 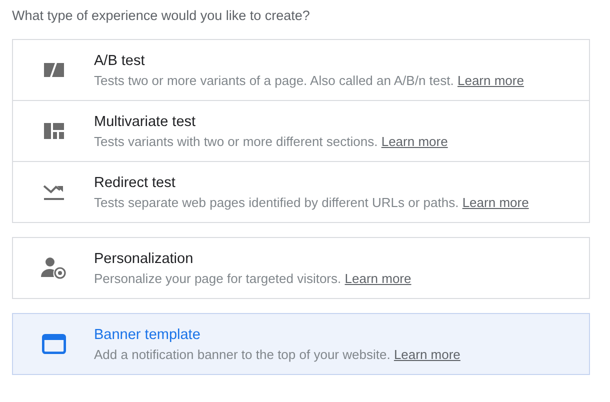 What do you see at coordinates (145, 121) in the screenshot?
I see `option-title: Multivariate test` at bounding box center [145, 121].